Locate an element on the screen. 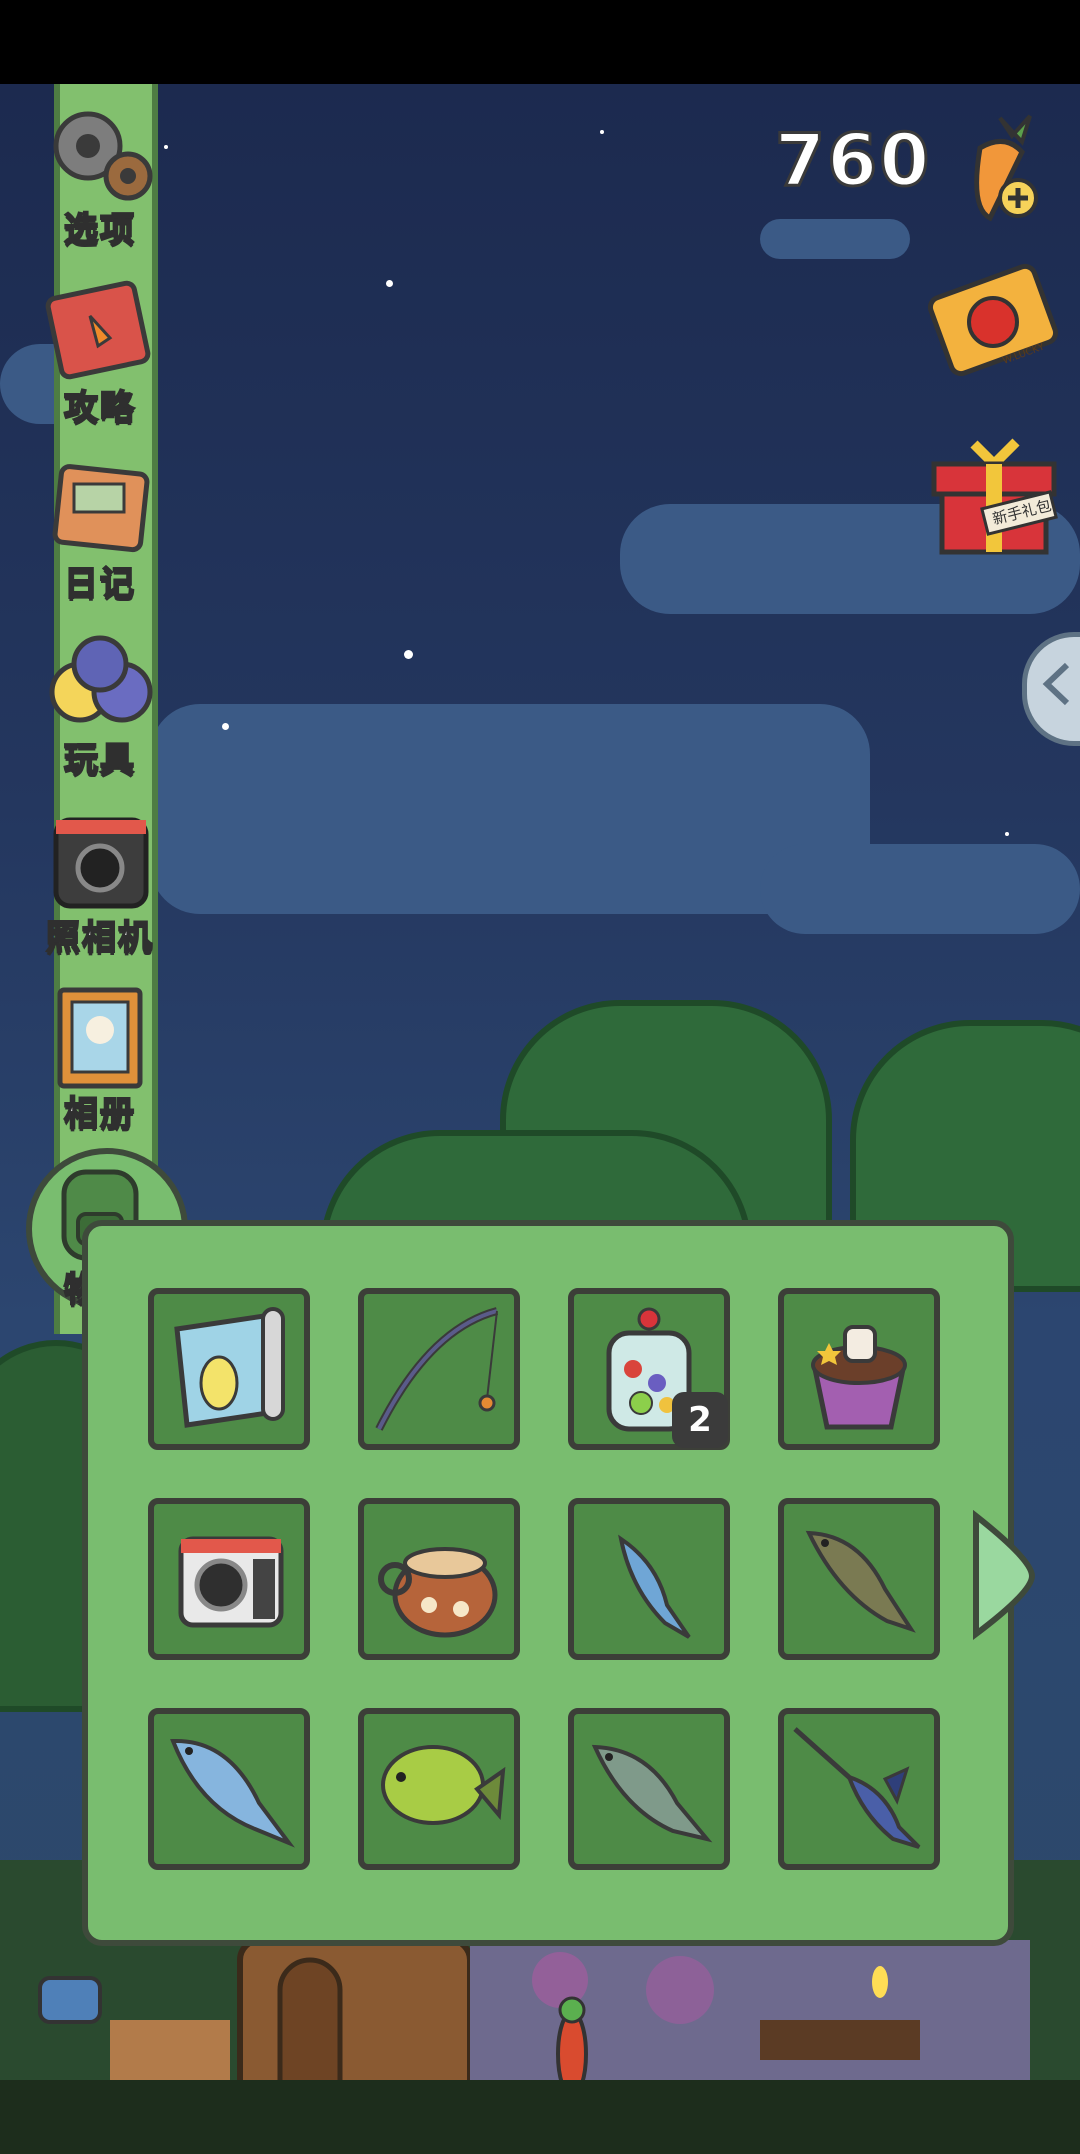 The height and width of the screenshot is (2154, 1080). inventory-slot-map is located at coordinates (229, 1369).